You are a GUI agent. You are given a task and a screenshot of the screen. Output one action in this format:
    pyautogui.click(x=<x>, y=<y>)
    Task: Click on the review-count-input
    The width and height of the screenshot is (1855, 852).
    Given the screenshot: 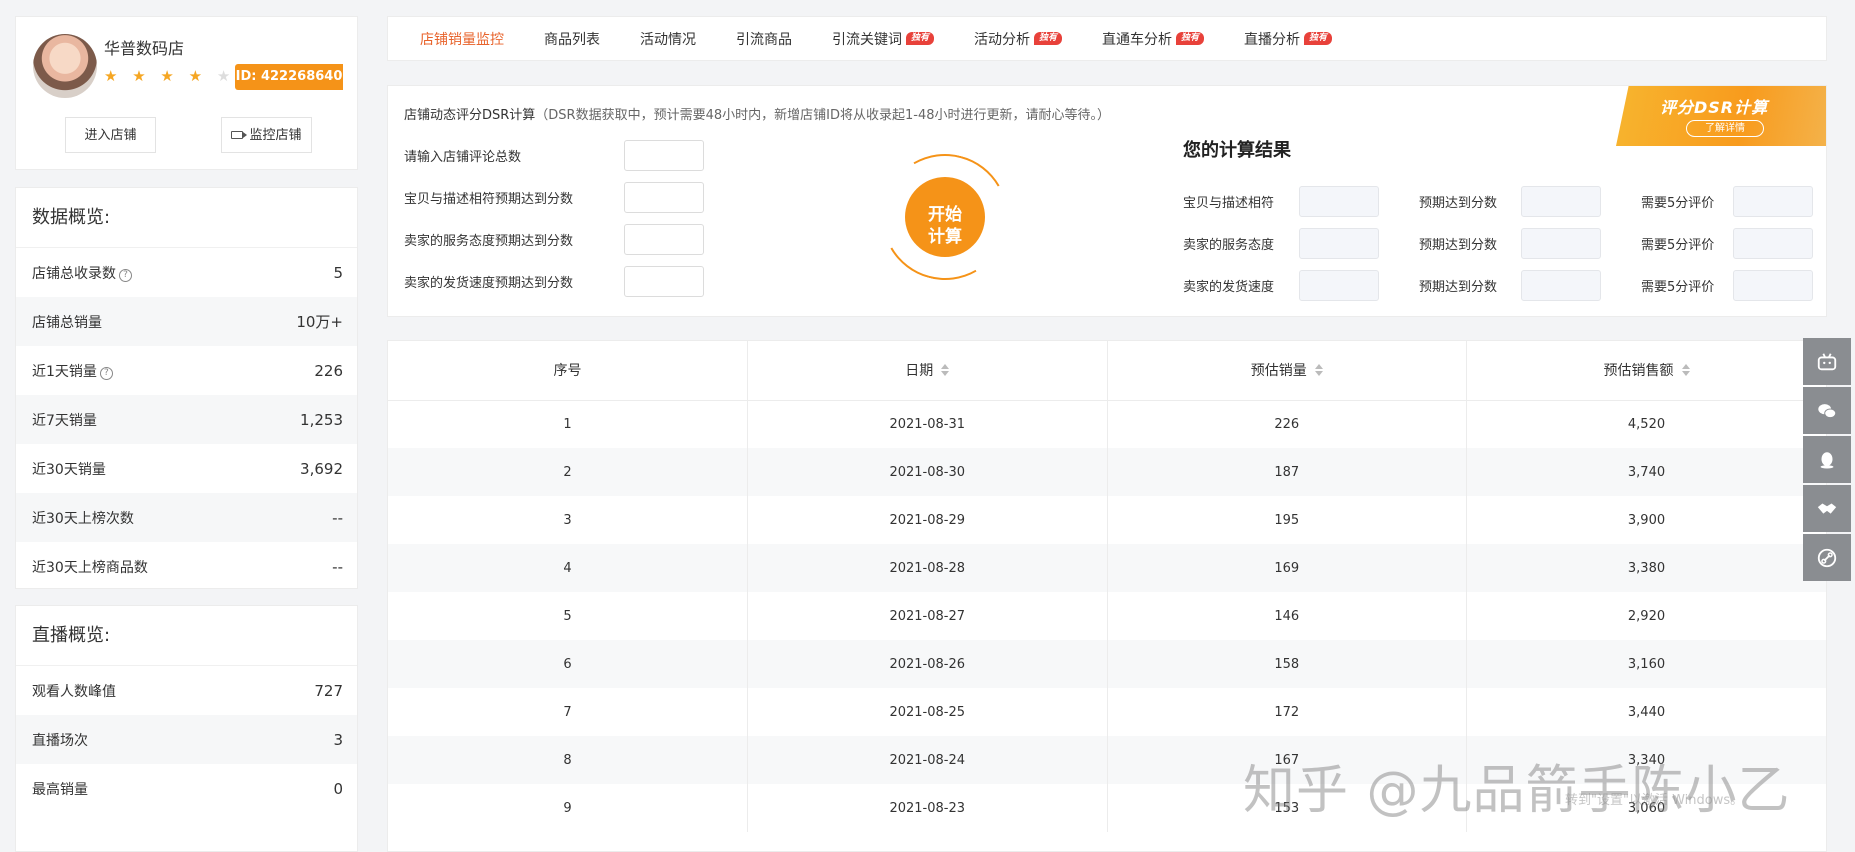 What is the action you would take?
    pyautogui.click(x=664, y=155)
    